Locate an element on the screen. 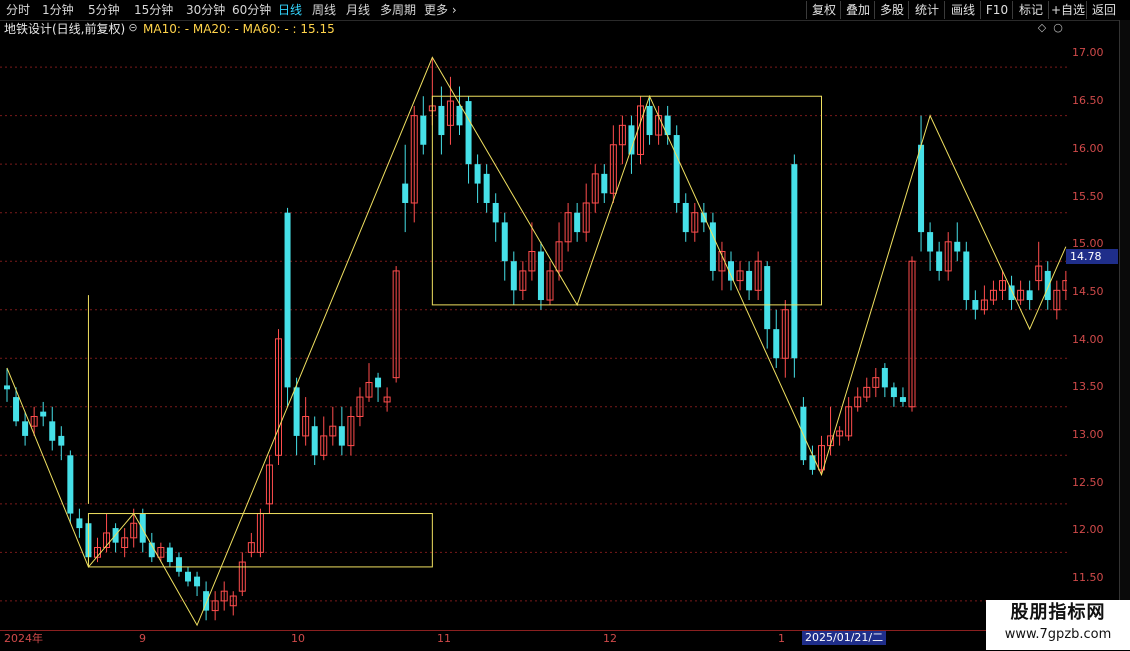 The width and height of the screenshot is (1130, 651). fuquan-button: 复权 is located at coordinates (823, 10).